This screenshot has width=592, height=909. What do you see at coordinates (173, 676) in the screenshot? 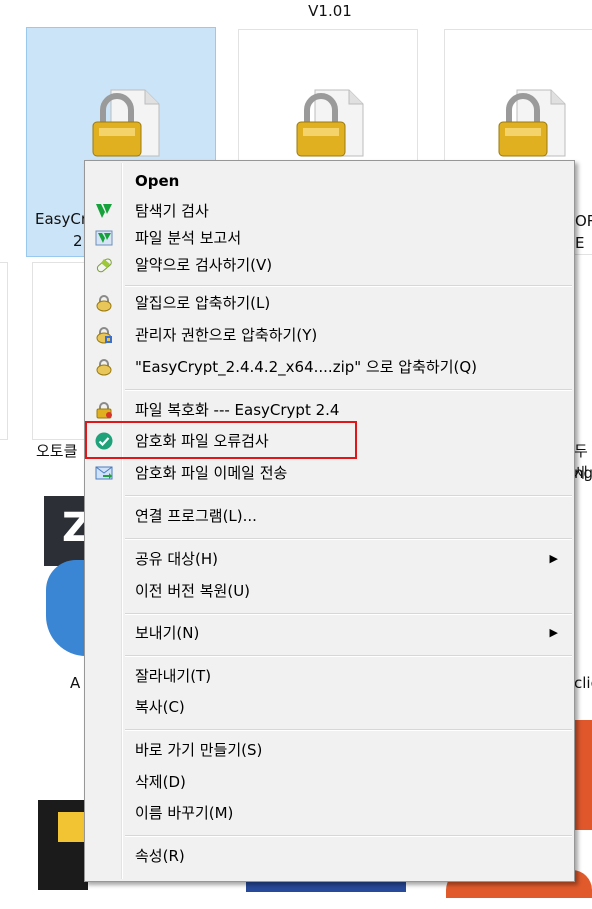
I see `menu-item-label: 잘라내기(T)` at bounding box center [173, 676].